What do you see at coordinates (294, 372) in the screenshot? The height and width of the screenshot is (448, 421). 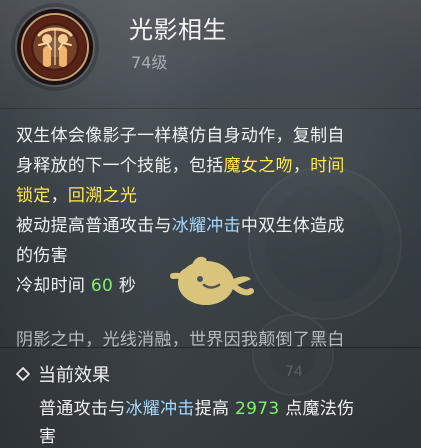 I see `watermark-number: 74` at bounding box center [294, 372].